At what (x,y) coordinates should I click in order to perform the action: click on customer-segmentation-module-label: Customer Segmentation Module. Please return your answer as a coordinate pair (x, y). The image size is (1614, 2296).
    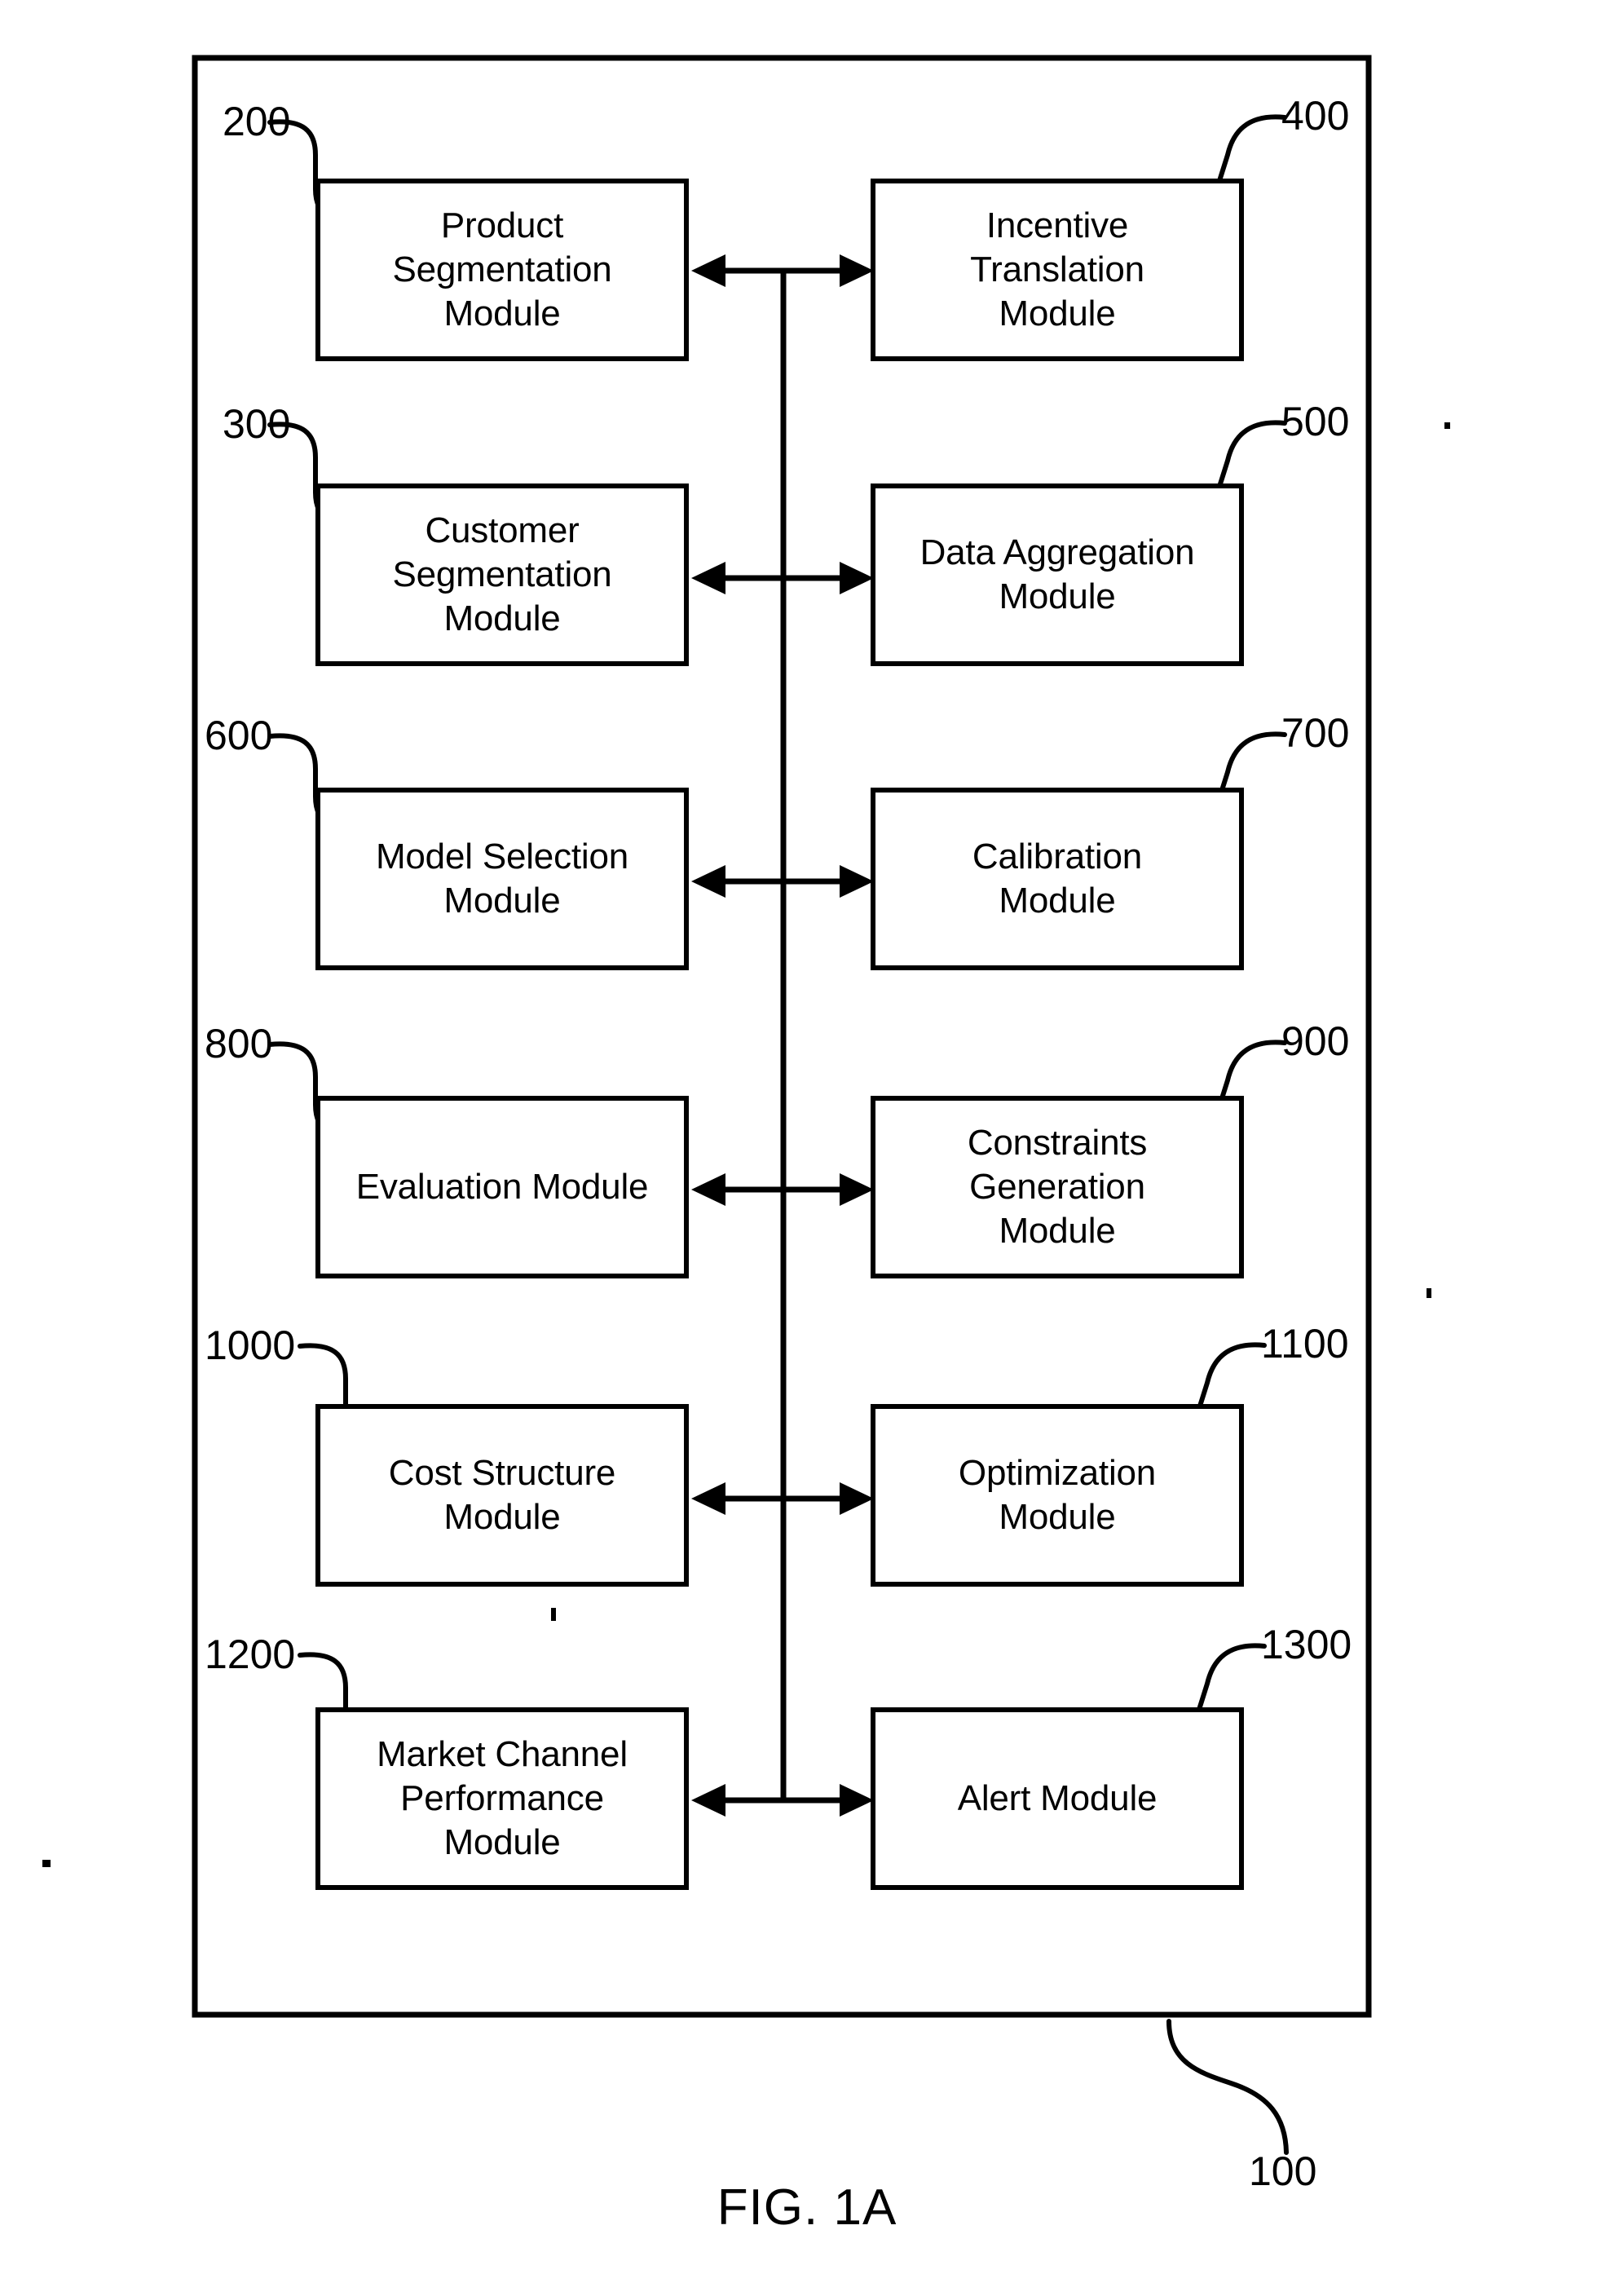
    Looking at the image, I should click on (502, 574).